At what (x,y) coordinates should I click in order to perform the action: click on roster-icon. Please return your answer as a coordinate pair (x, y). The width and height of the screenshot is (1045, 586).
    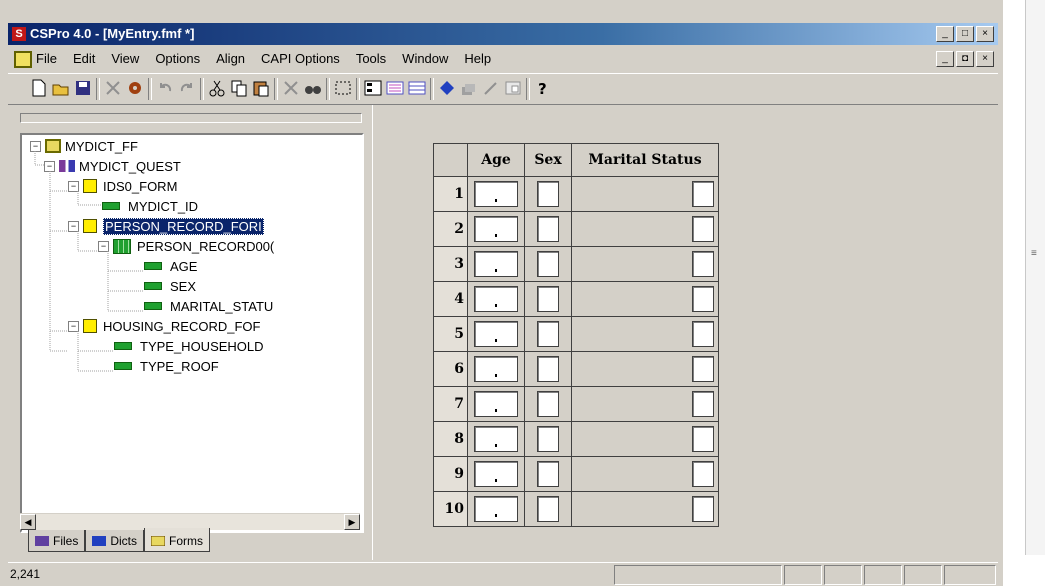
    Looking at the image, I should click on (373, 88).